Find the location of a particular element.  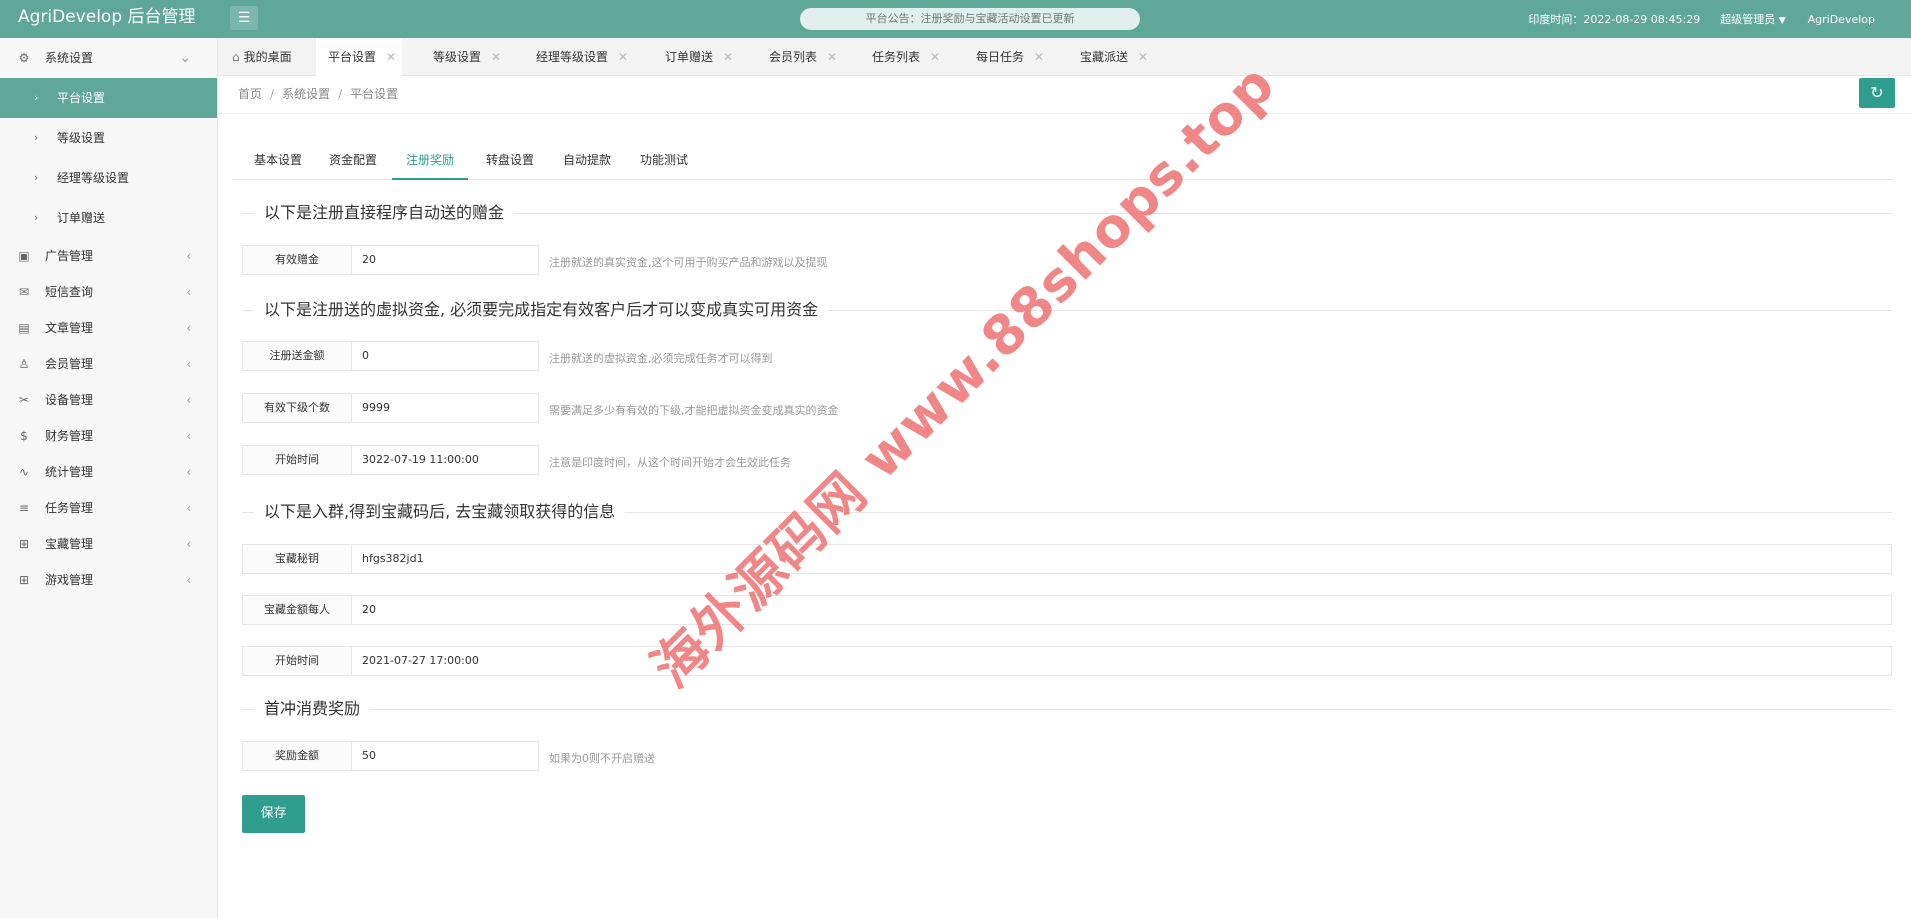

subtab-funds: 资金配置 is located at coordinates (353, 162).